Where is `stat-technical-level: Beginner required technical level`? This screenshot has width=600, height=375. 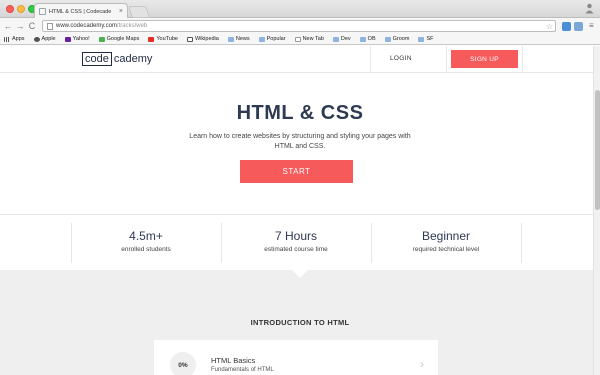 stat-technical-level: Beginner required technical level is located at coordinates (446, 243).